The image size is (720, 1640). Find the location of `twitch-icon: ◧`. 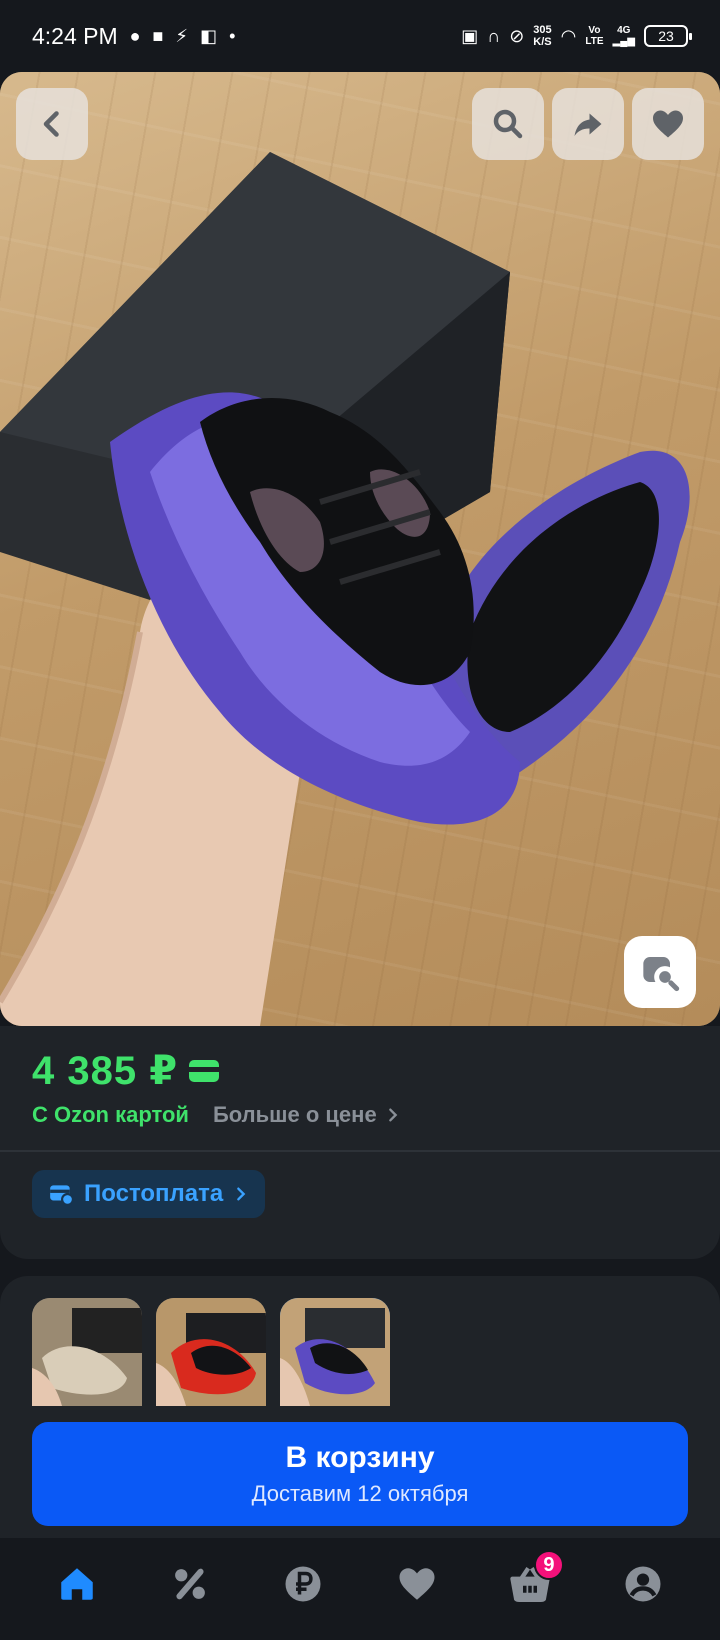

twitch-icon: ◧ is located at coordinates (209, 35).